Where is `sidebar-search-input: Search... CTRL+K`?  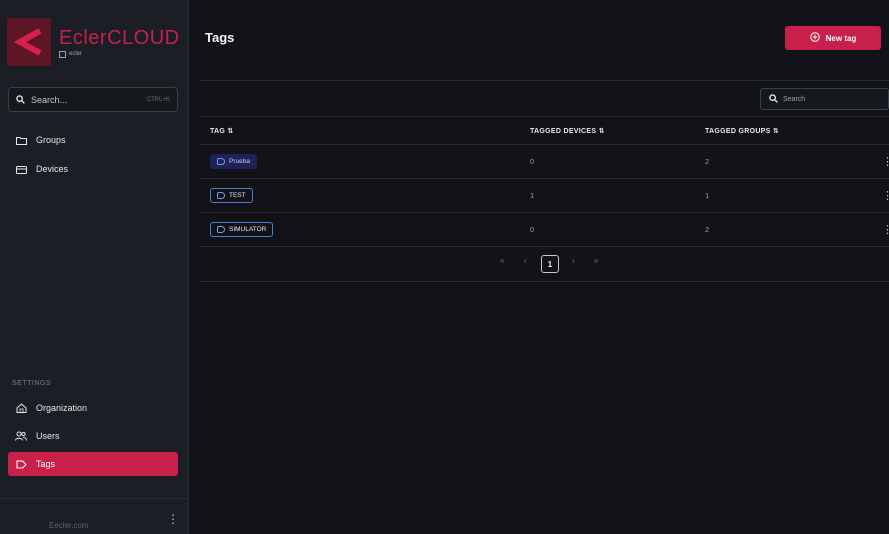 sidebar-search-input: Search... CTRL+K is located at coordinates (93, 99).